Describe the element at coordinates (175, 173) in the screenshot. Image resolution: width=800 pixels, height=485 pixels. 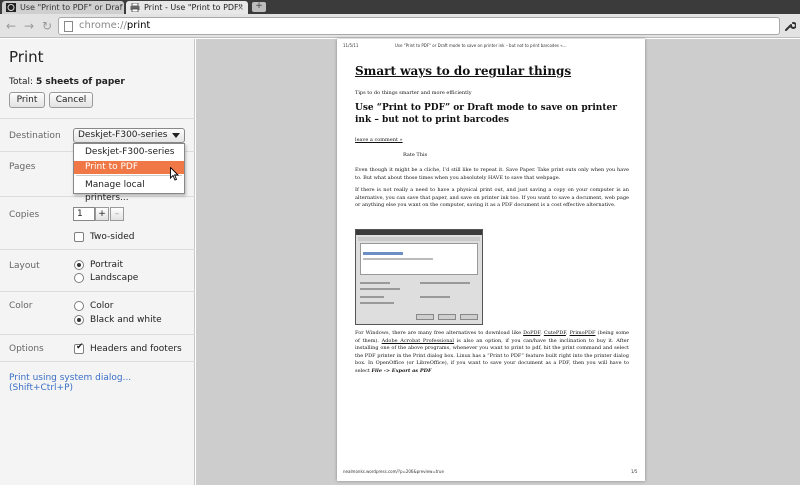
I see `mouse-pointer-icon` at that location.